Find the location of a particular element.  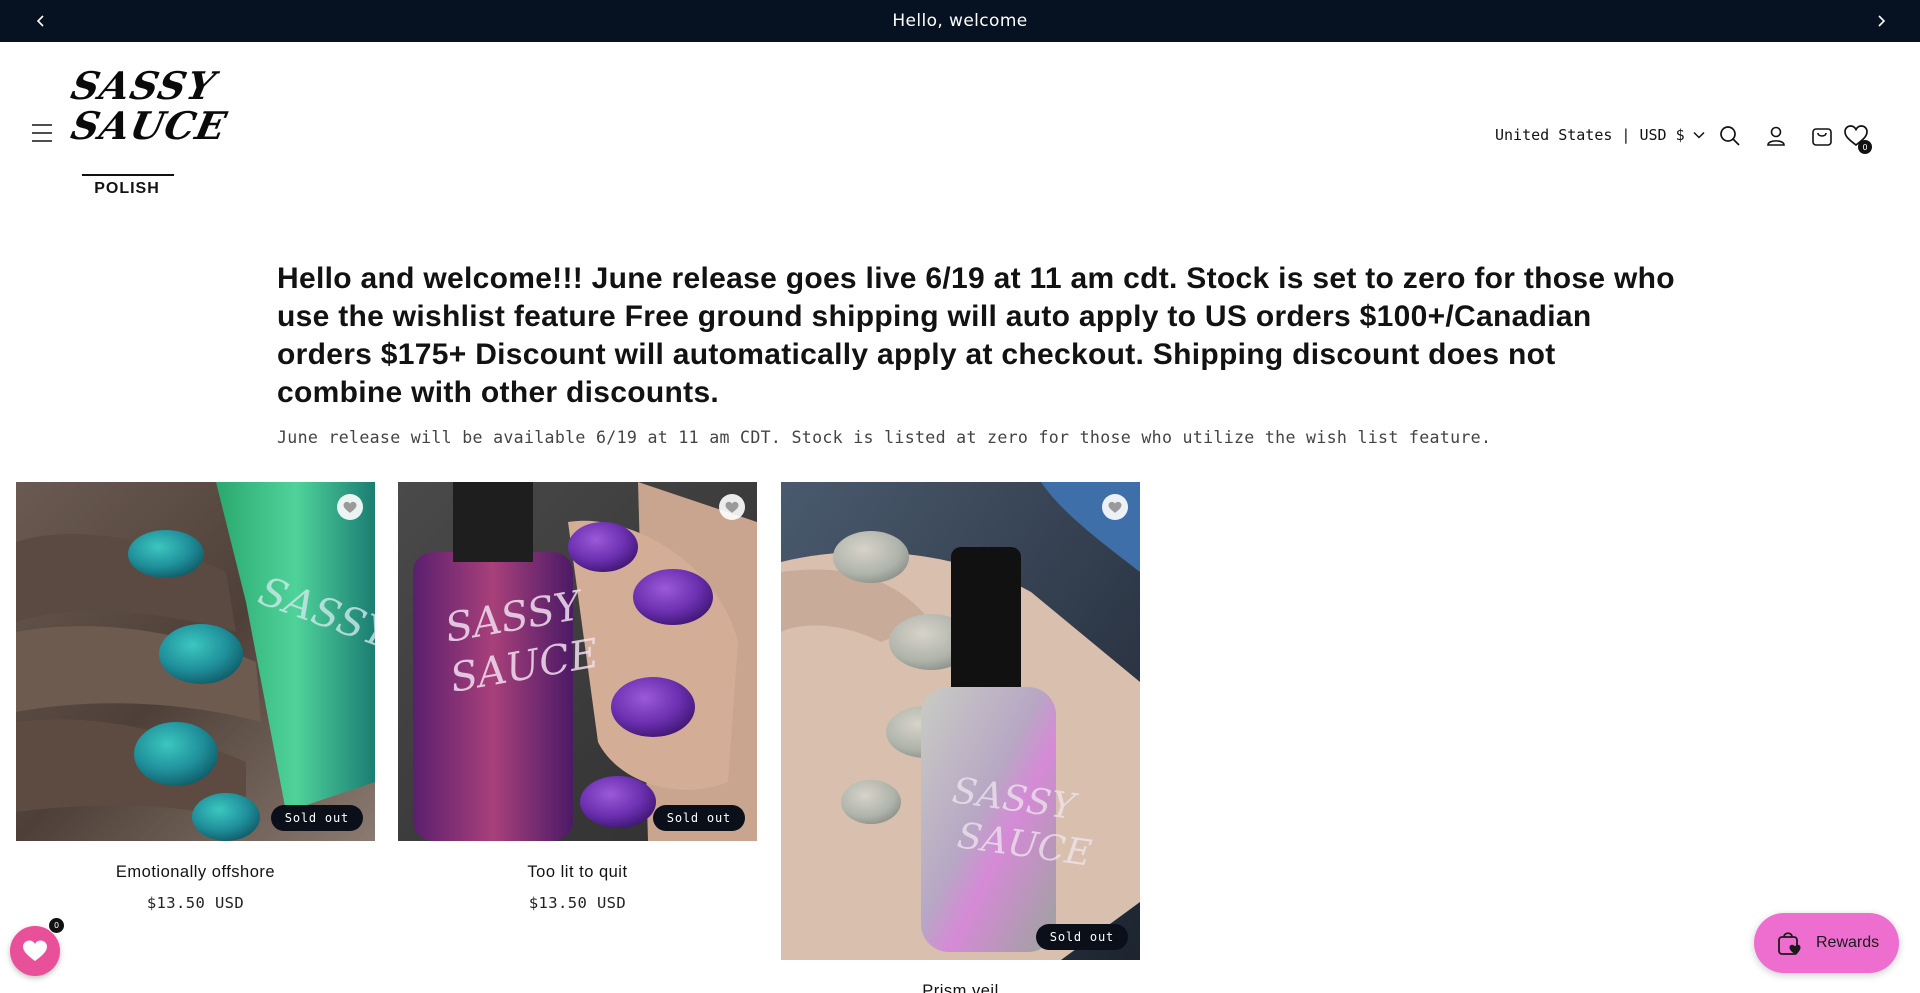

chevron-down-icon is located at coordinates (1699, 135).